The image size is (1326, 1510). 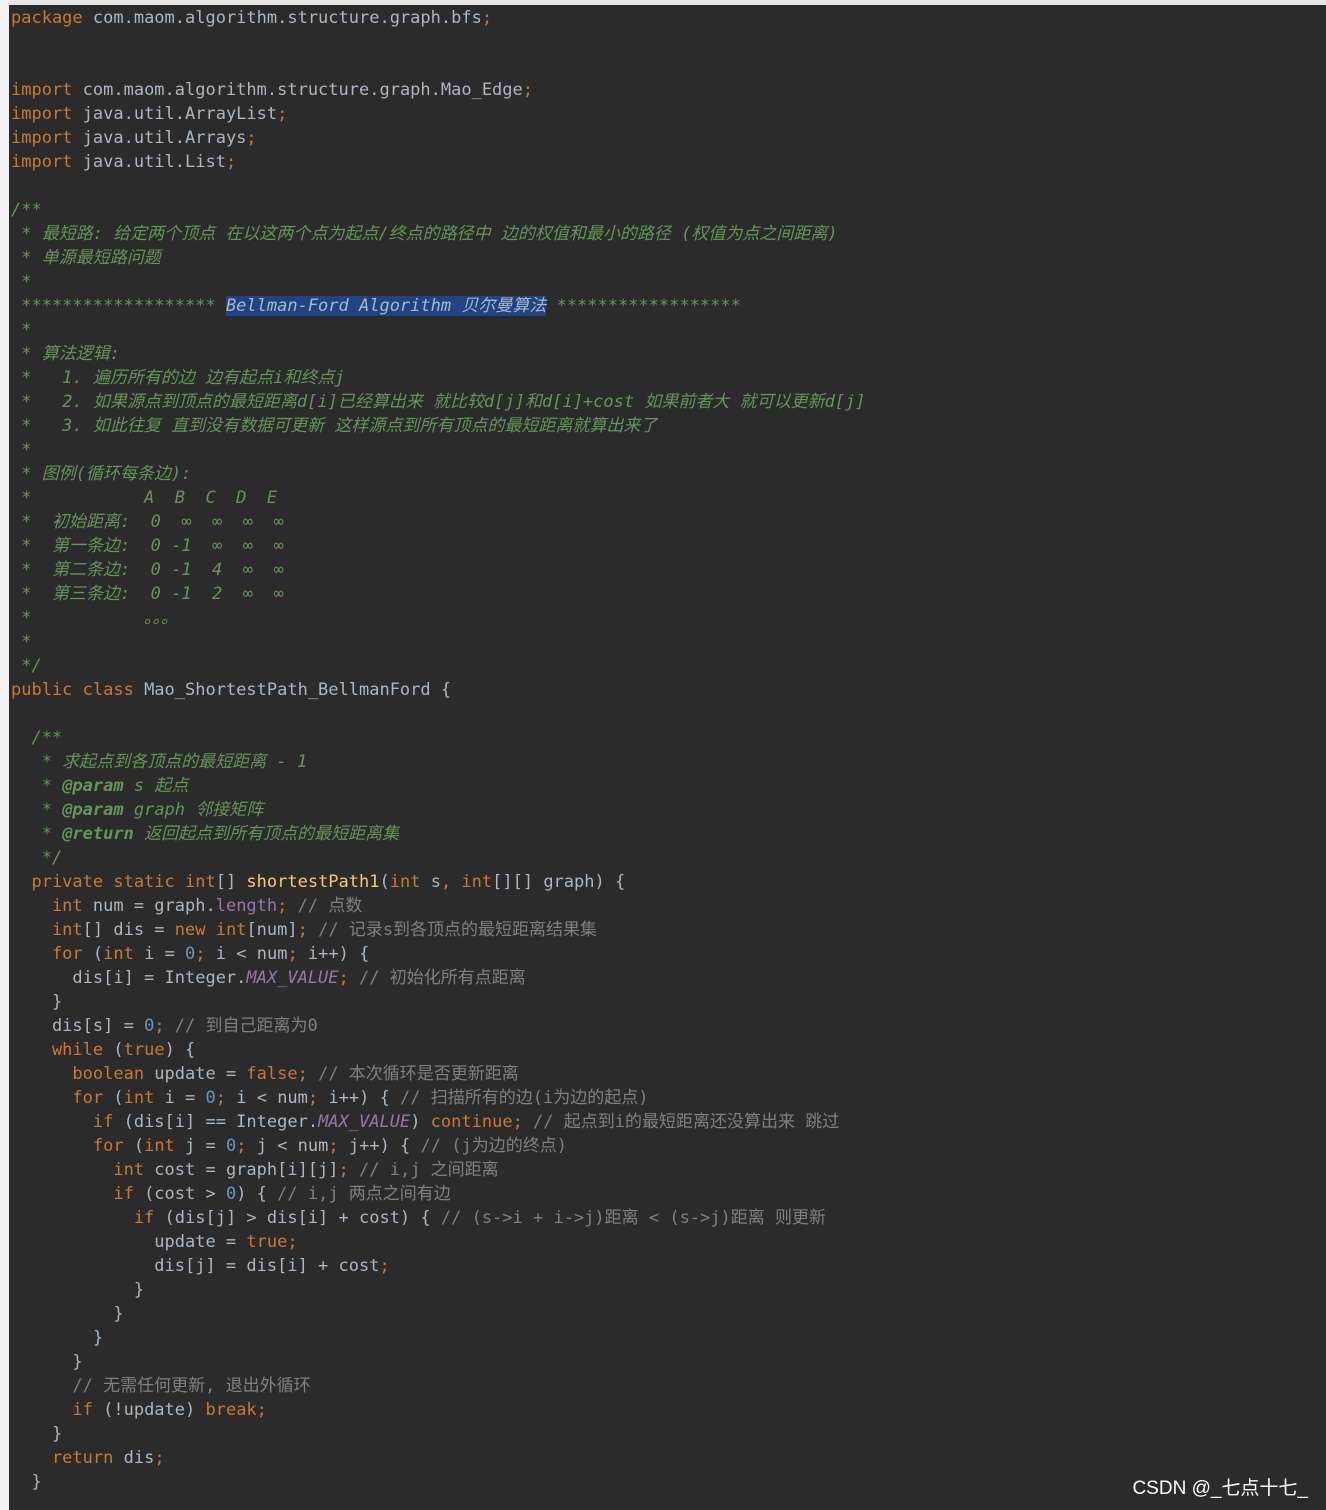 What do you see at coordinates (21, 450) in the screenshot?
I see `code-token: *` at bounding box center [21, 450].